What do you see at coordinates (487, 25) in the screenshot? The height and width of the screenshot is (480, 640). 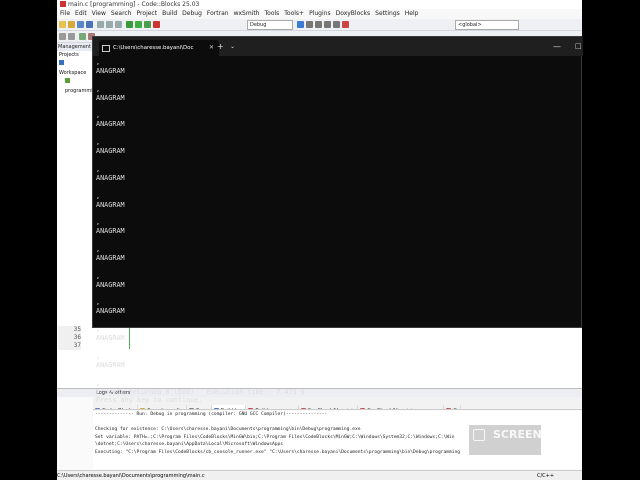 I see `scope-select: <global>` at bounding box center [487, 25].